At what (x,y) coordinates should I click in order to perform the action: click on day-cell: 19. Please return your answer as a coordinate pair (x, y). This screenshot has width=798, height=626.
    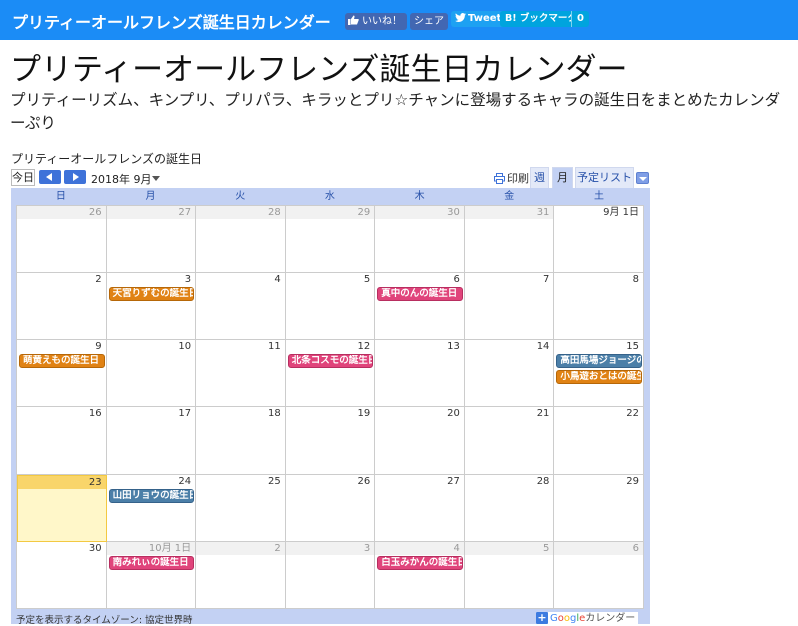
    Looking at the image, I should click on (330, 441).